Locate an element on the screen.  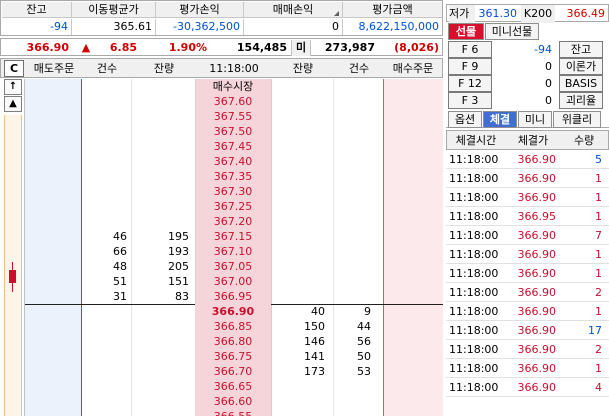
trade-qty: 2 is located at coordinates (598, 349).